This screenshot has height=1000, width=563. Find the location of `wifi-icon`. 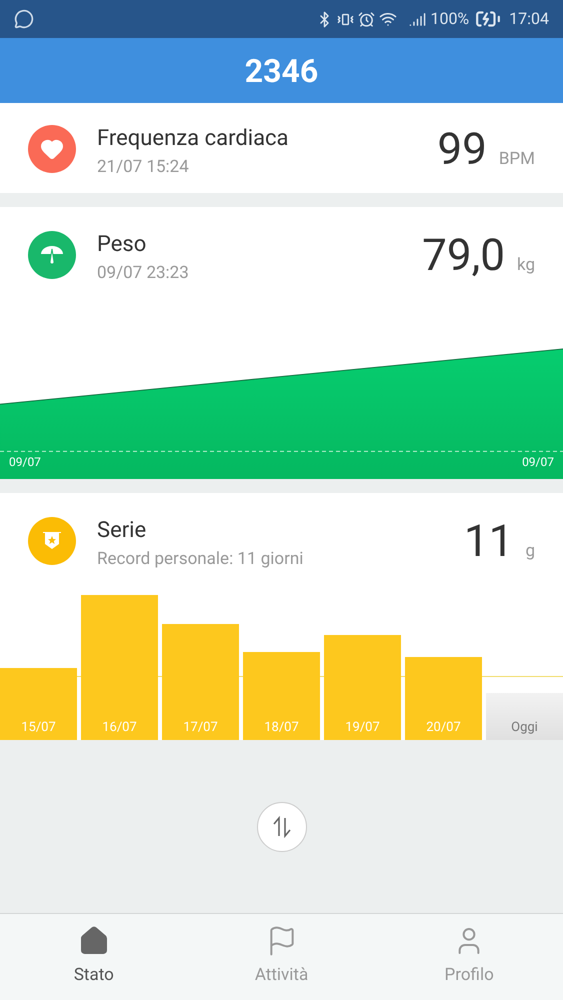

wifi-icon is located at coordinates (388, 19).